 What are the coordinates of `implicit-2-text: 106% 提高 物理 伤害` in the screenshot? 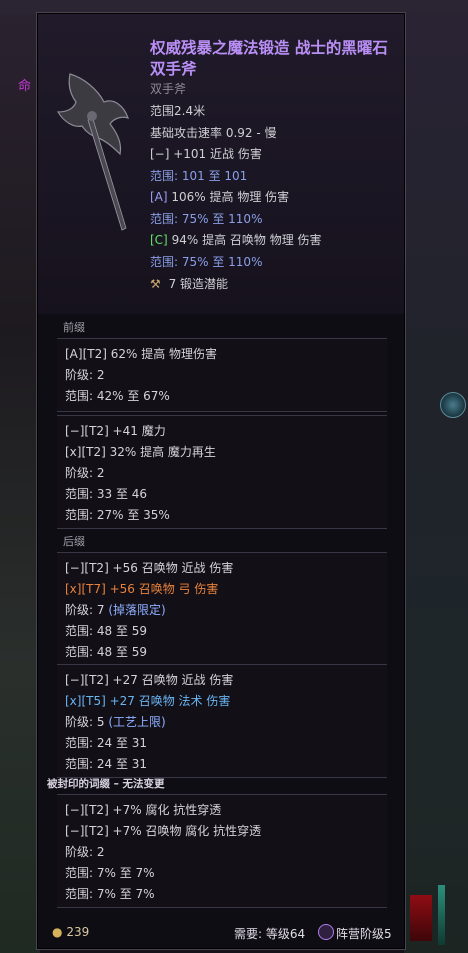 It's located at (230, 197).